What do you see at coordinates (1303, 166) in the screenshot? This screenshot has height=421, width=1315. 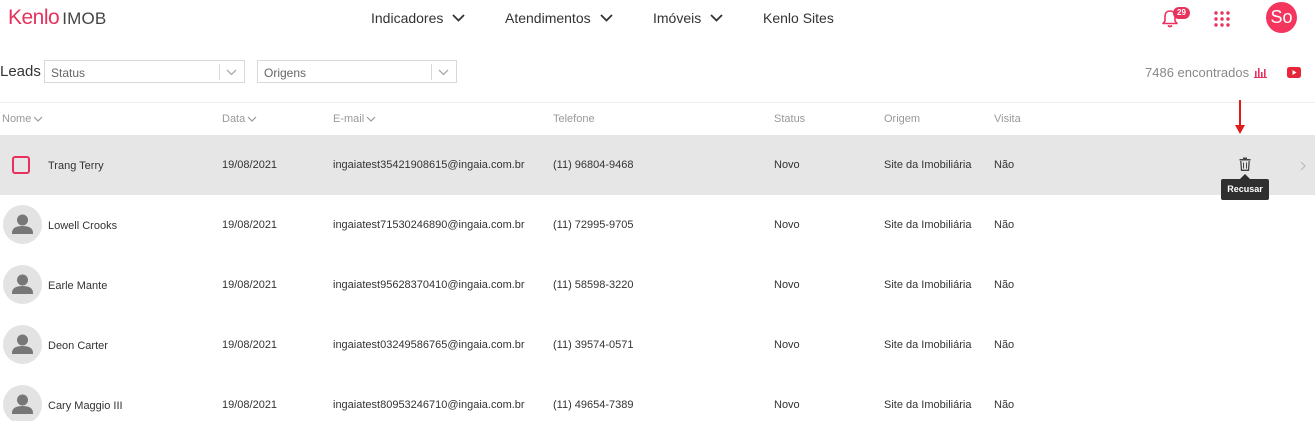 I see `chevron-right-icon` at bounding box center [1303, 166].